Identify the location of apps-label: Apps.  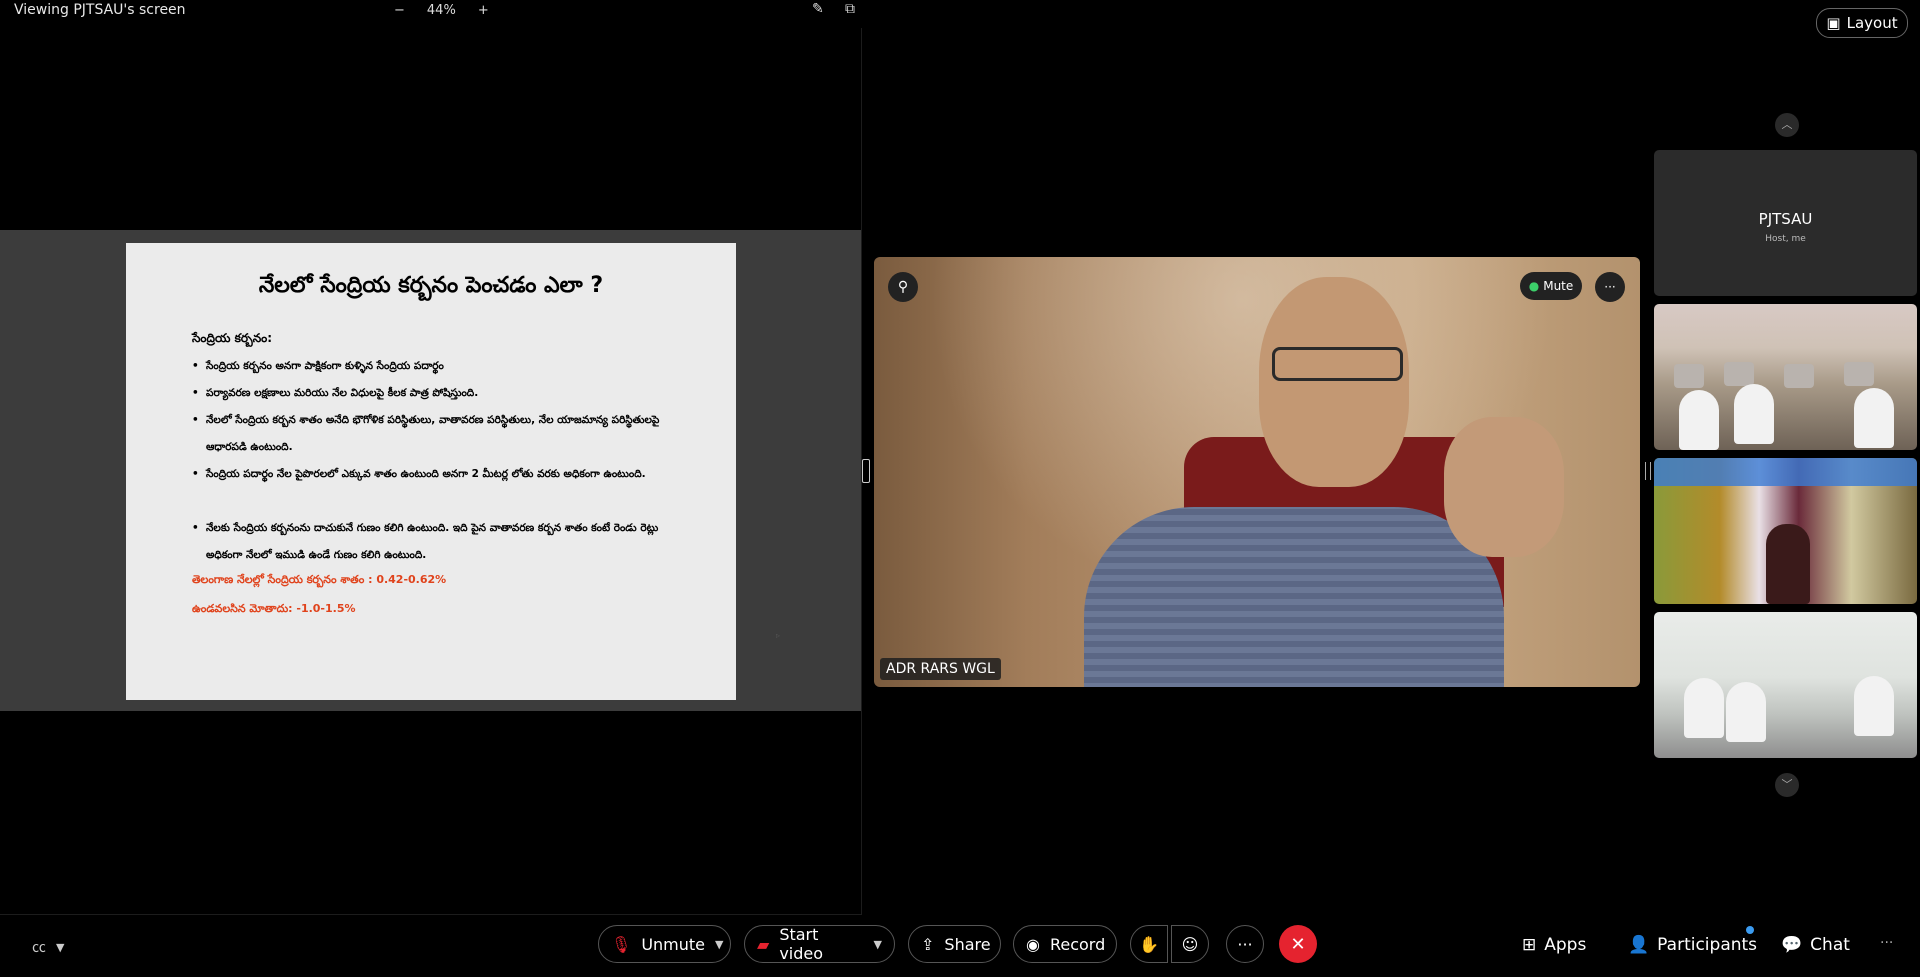
(1565, 945).